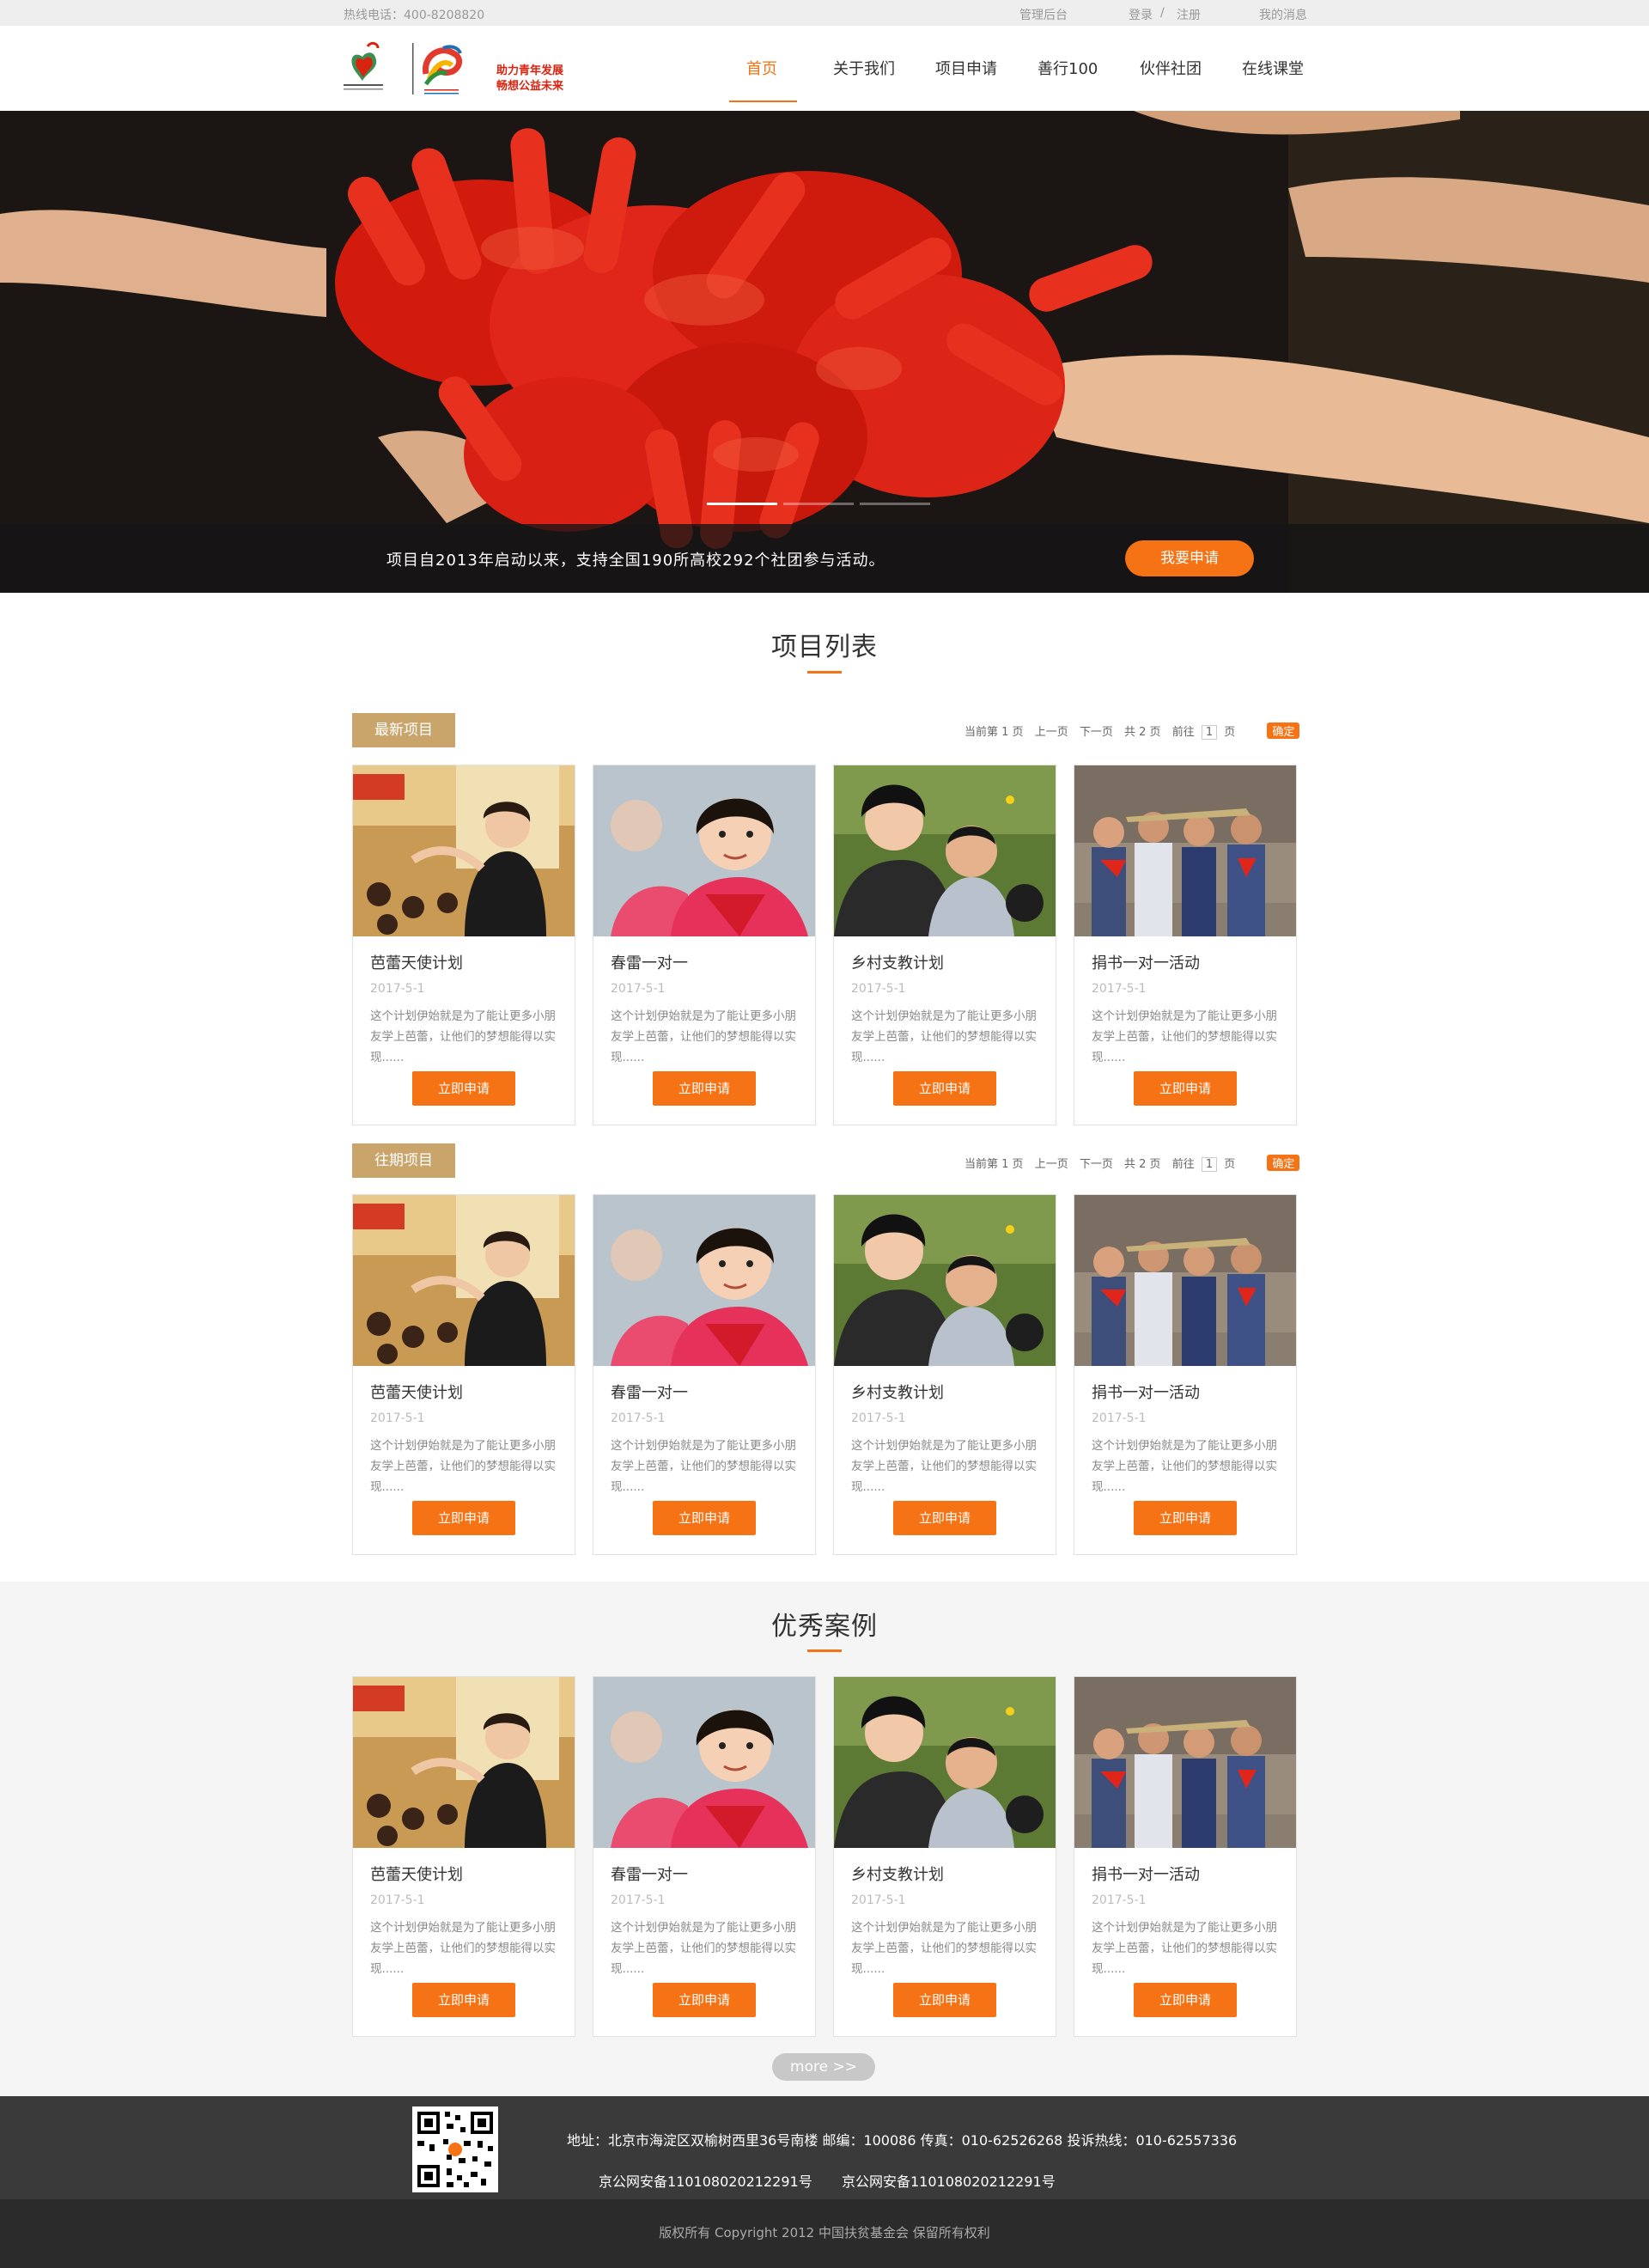 The image size is (1649, 2268). What do you see at coordinates (949, 2180) in the screenshot?
I see `footer-icp-2: 京公网安备110108020212291号` at bounding box center [949, 2180].